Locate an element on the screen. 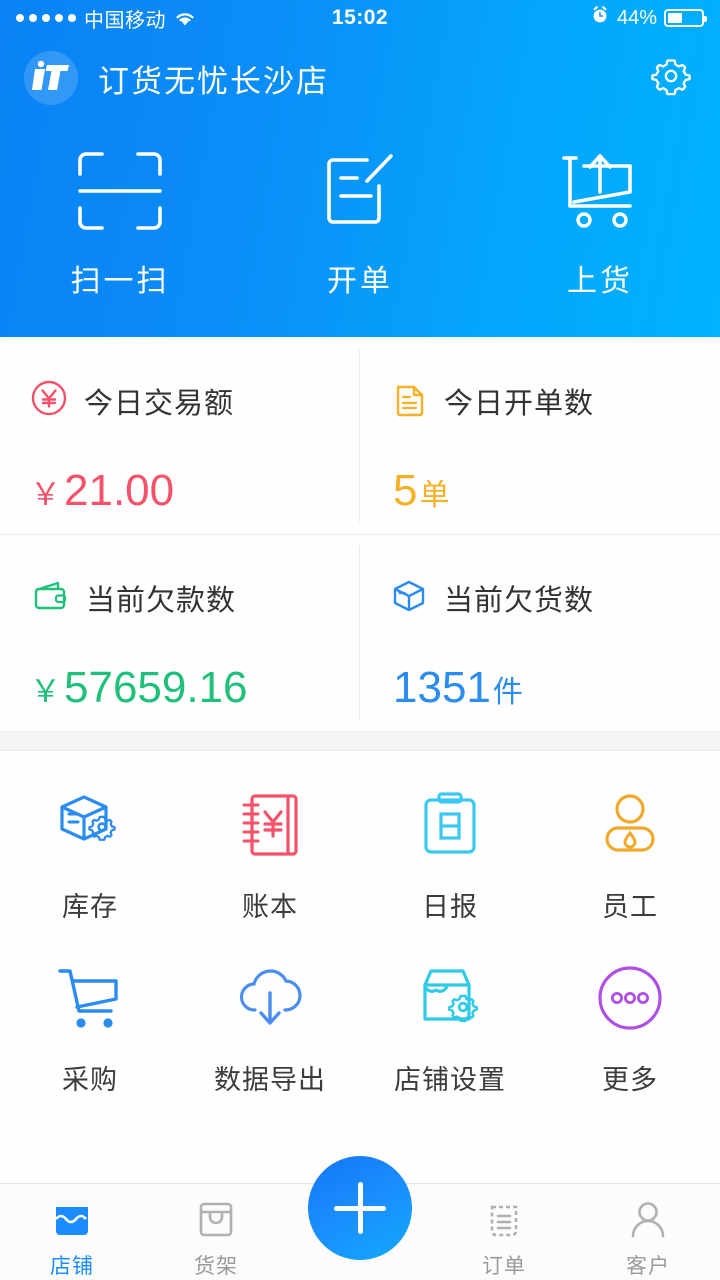 The image size is (720, 1280). app-bar: 订货无忧长沙店 is located at coordinates (360, 78).